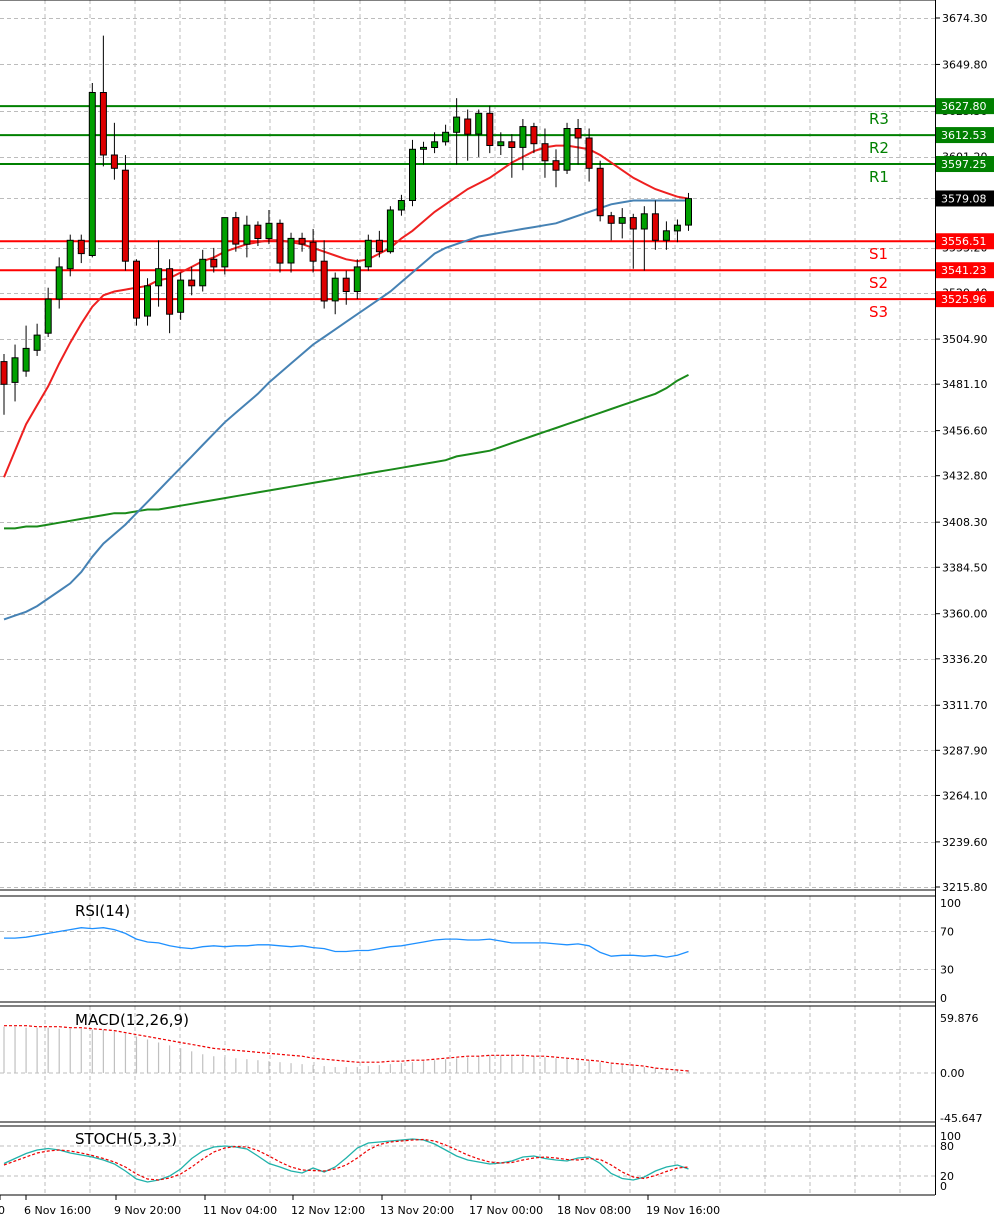 The height and width of the screenshot is (1227, 1000). I want to click on rsi-axis-label: 30, so click(947, 970).